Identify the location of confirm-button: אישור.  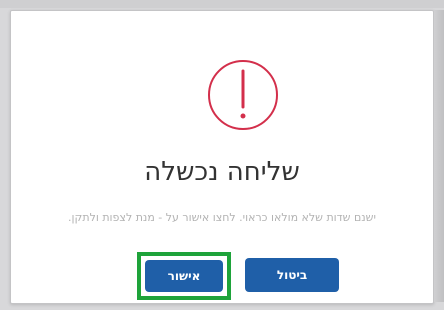
(184, 276).